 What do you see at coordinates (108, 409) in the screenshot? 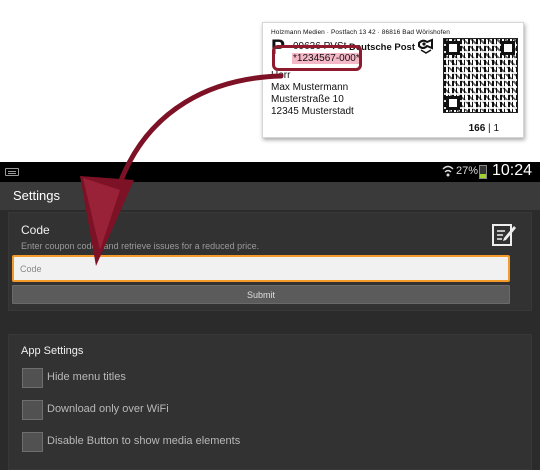
I see `option-label: Download only over WiFi` at bounding box center [108, 409].